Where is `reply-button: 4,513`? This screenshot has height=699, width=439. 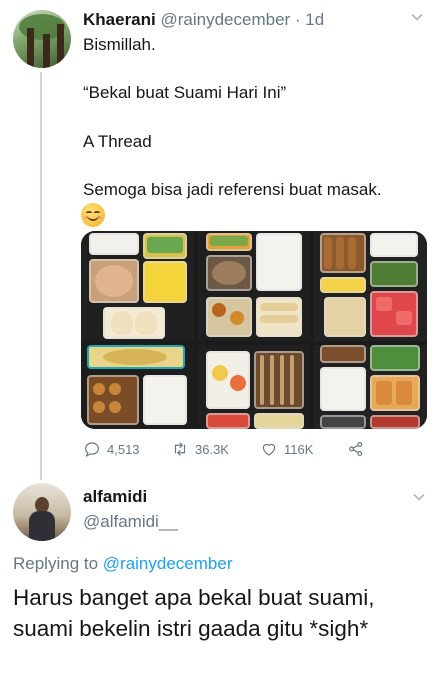
reply-button: 4,513 is located at coordinates (111, 449).